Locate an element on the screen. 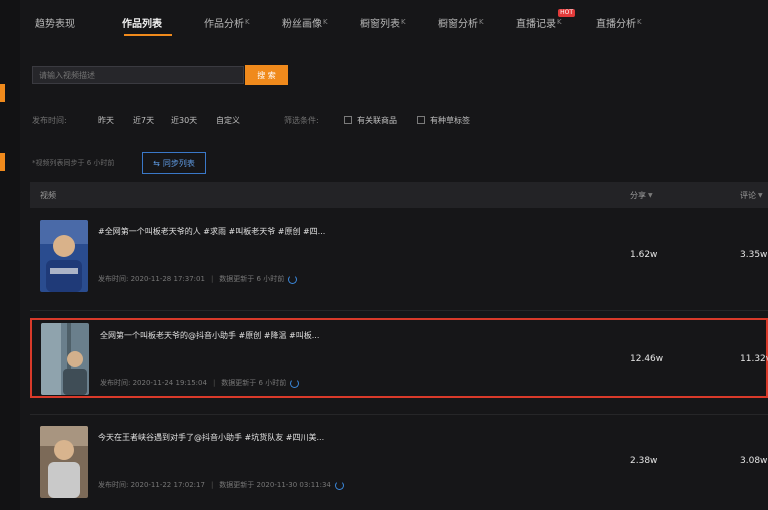 The width and height of the screenshot is (768, 510). tab-trend: 趋势表现 is located at coordinates (63, 22).